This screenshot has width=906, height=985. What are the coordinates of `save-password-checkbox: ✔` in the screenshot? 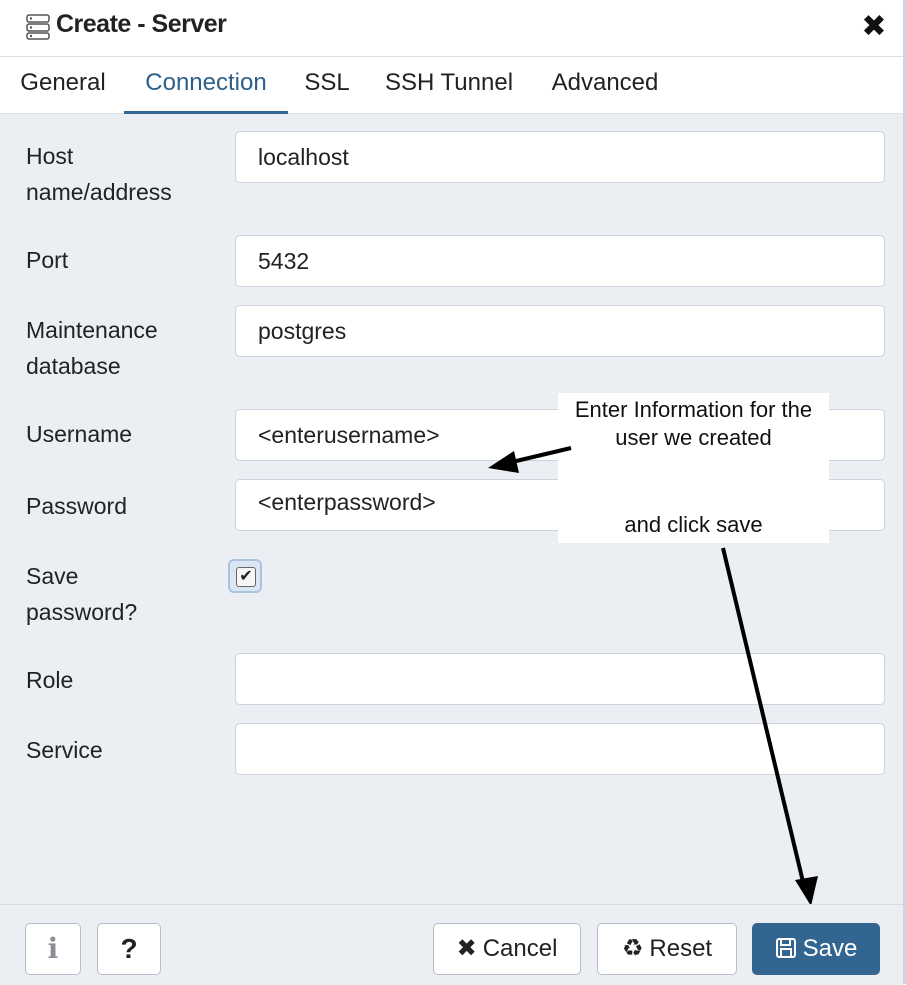 It's located at (246, 577).